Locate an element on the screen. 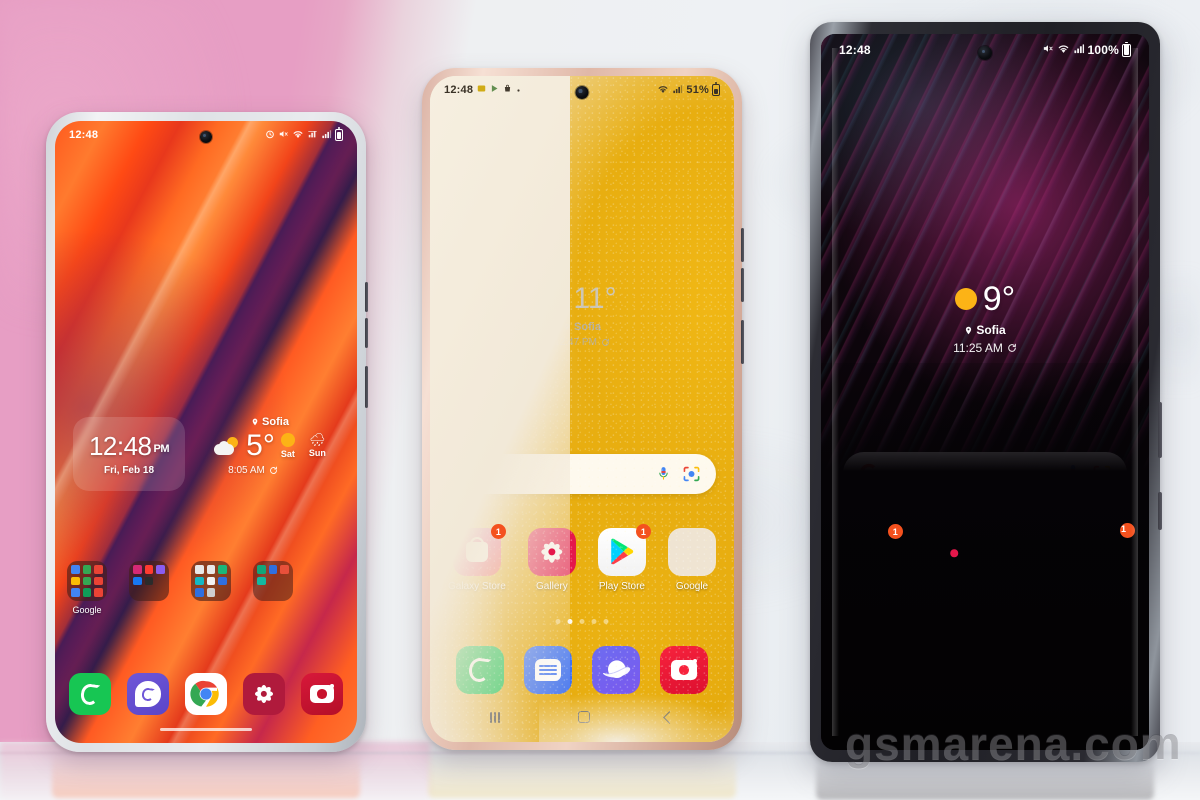  google-g-icon is located at coordinates (869, 473).